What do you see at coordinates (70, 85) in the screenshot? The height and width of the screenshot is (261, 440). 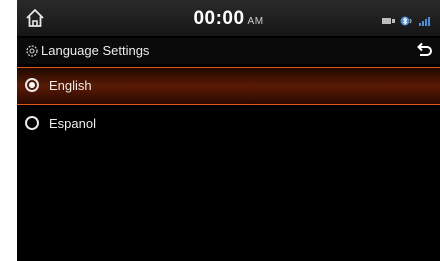 I see `language-label: English` at bounding box center [70, 85].